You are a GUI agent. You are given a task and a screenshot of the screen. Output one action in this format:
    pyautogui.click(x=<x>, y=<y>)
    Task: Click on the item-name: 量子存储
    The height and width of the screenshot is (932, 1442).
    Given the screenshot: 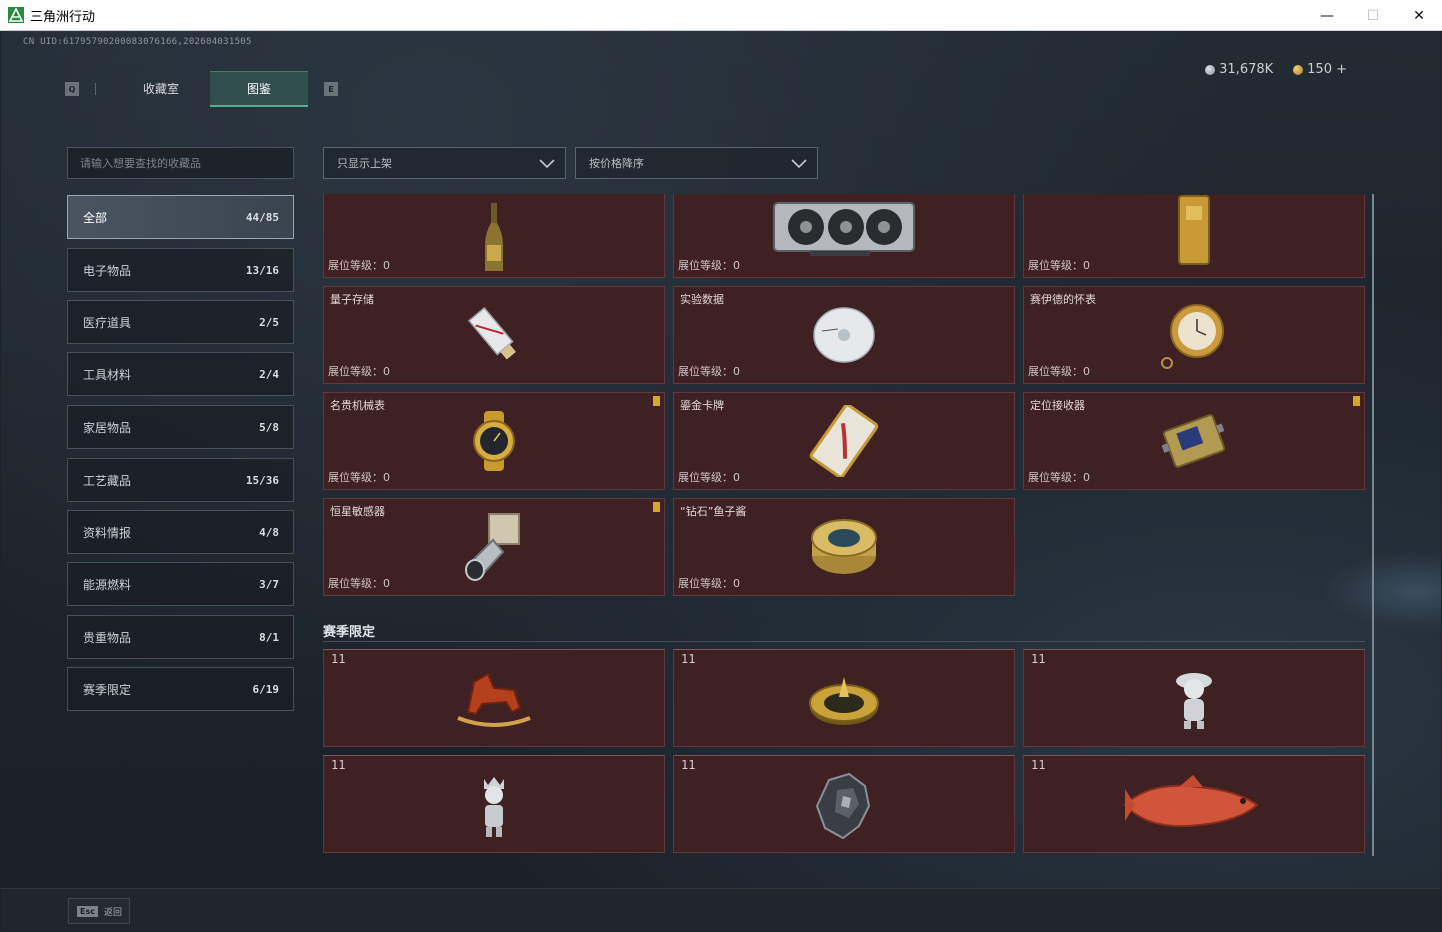 What is the action you would take?
    pyautogui.click(x=352, y=299)
    